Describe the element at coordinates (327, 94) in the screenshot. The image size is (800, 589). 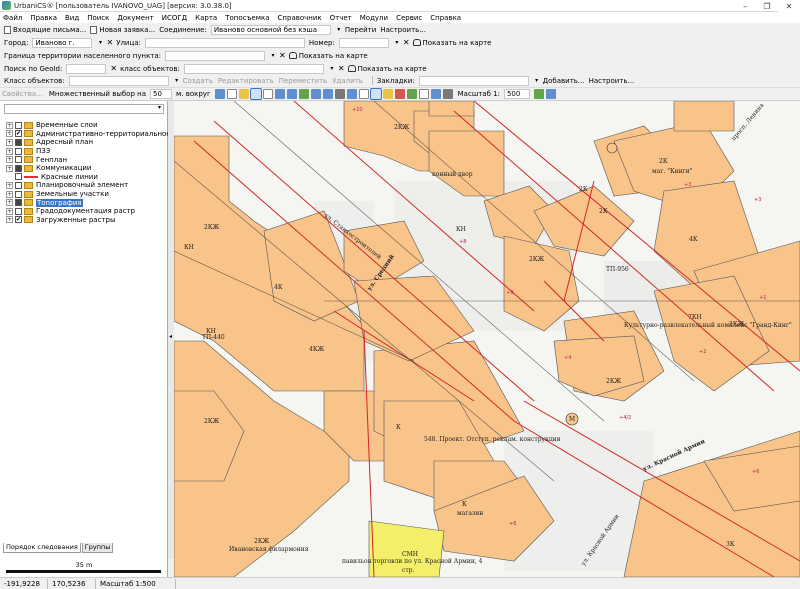
I see `zoom-next-icon` at that location.